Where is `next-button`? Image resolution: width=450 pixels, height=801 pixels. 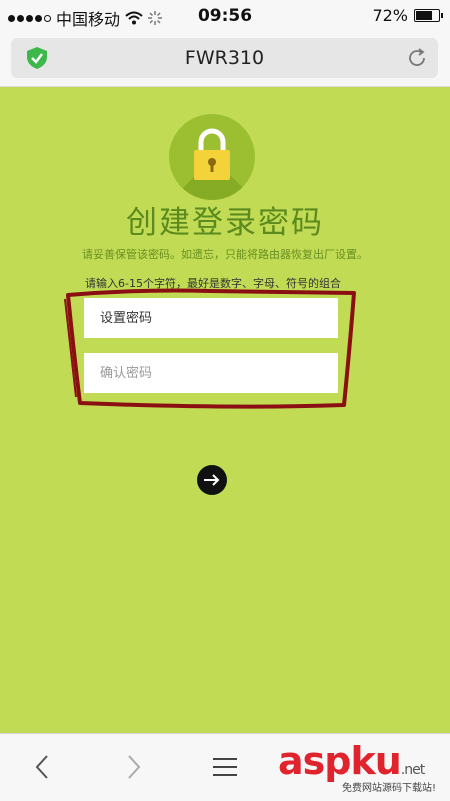 next-button is located at coordinates (212, 480).